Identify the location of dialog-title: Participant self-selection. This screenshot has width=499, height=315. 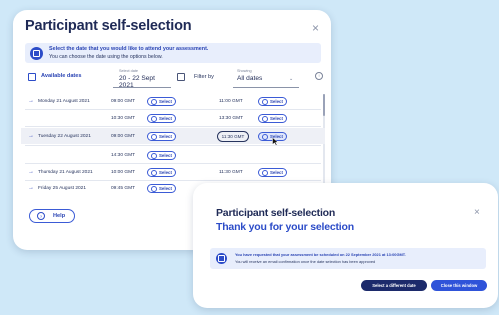
(108, 26).